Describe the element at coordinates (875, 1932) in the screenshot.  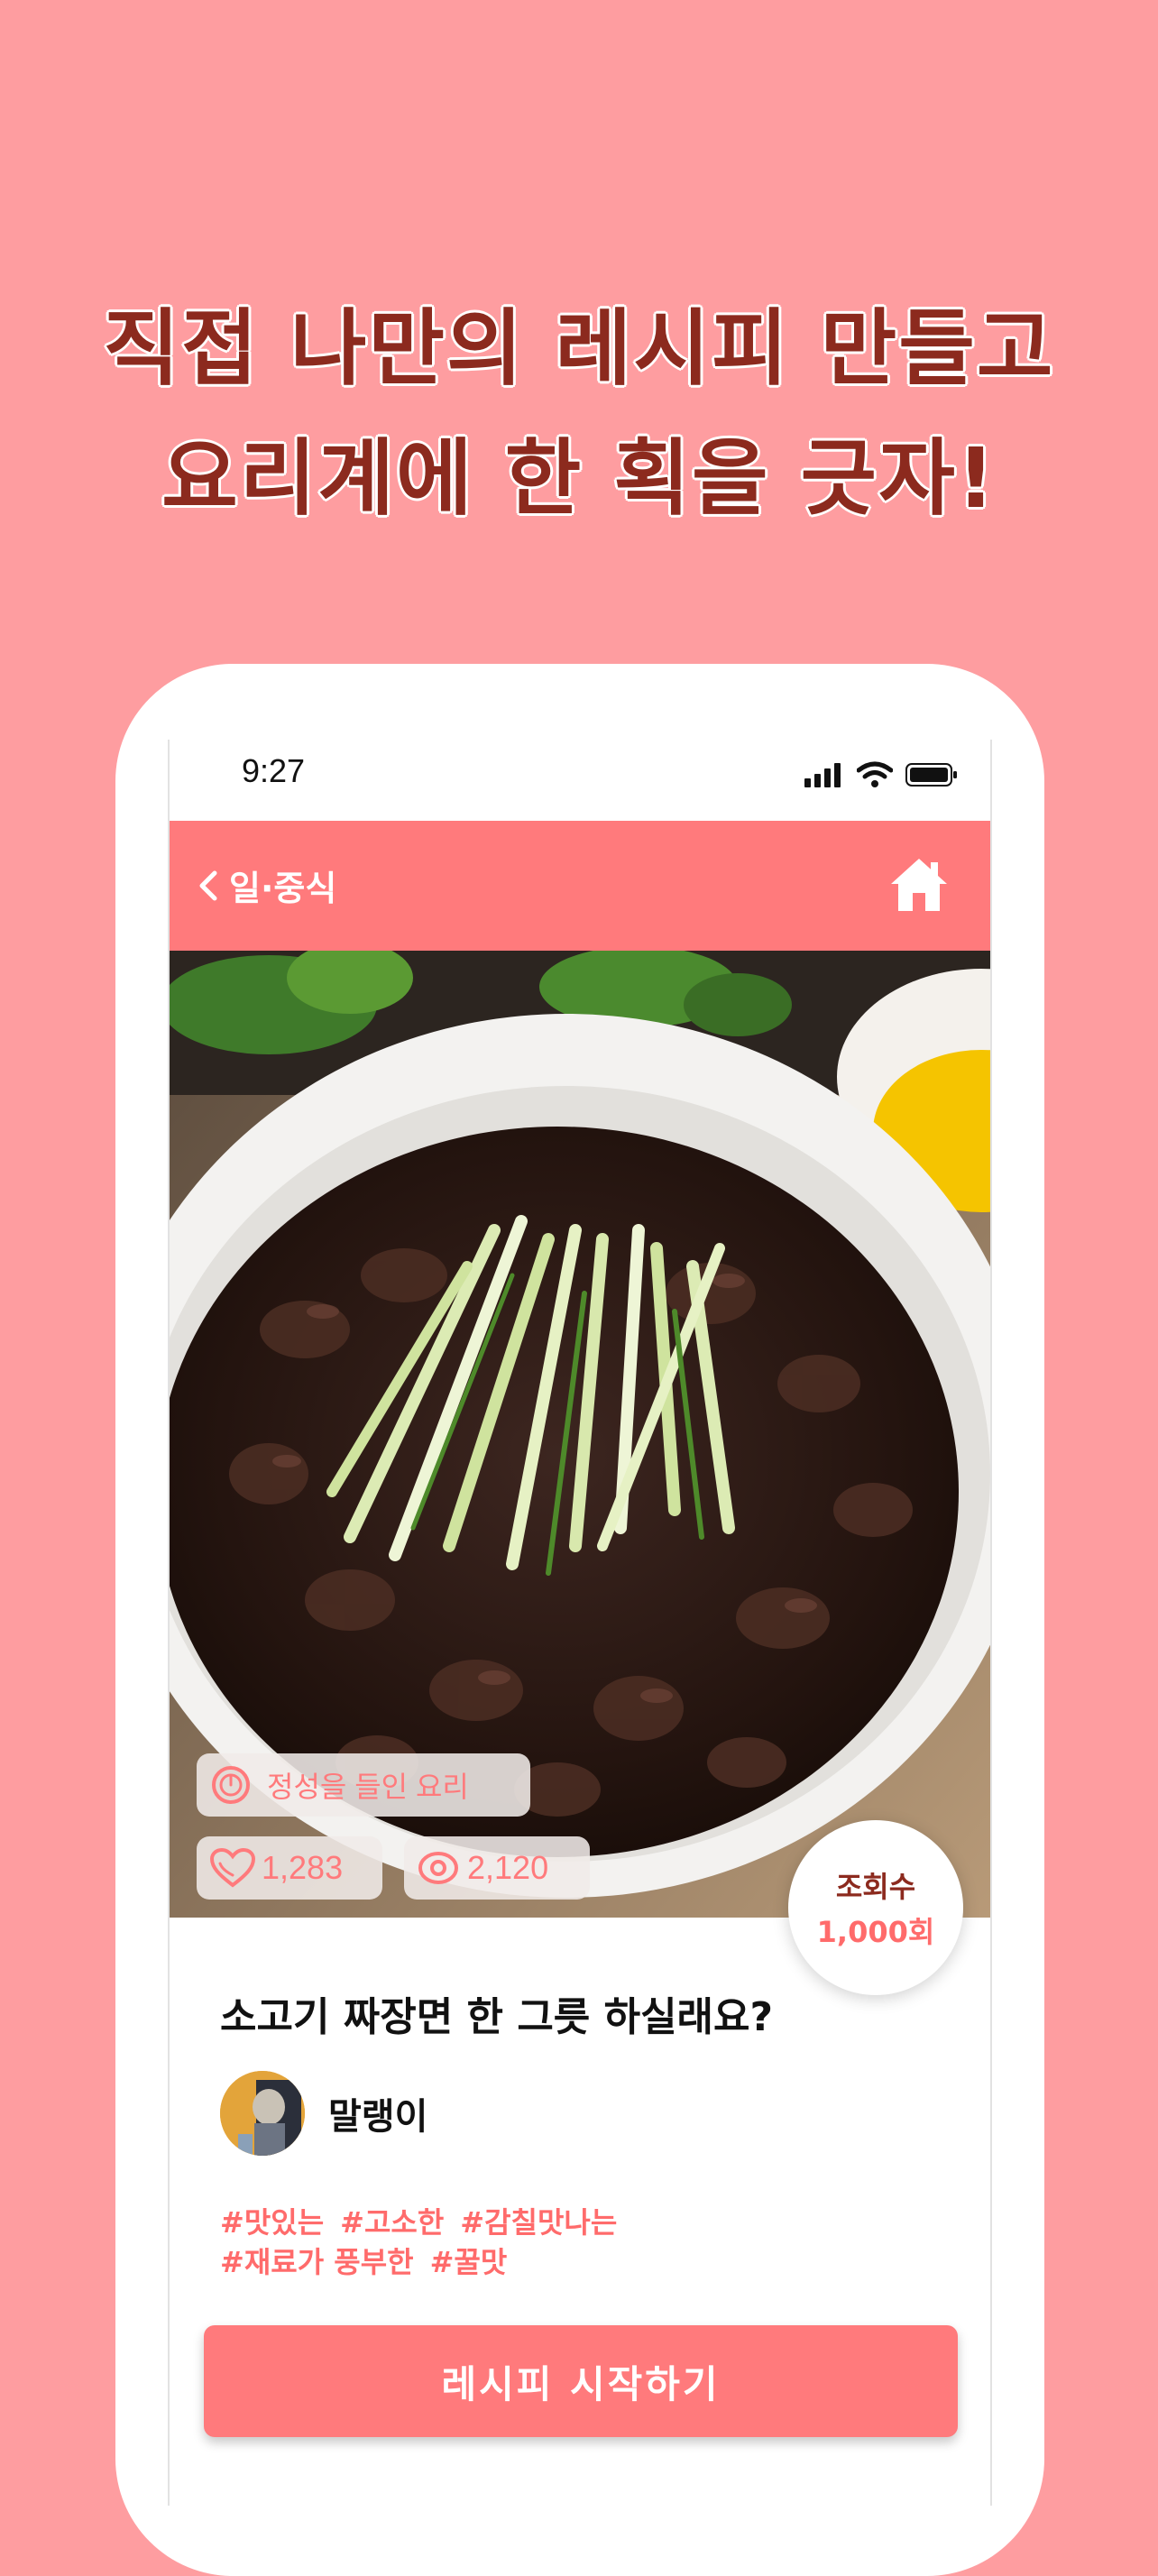
I see `view-badge-count: 1,000회` at that location.